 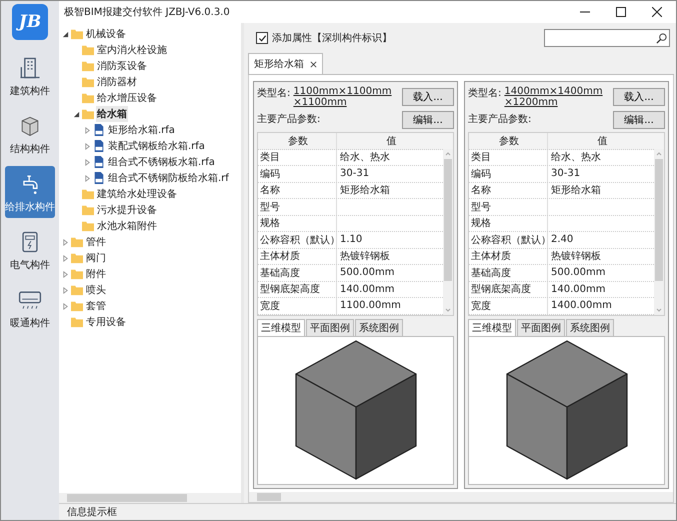 What do you see at coordinates (297, 240) in the screenshot?
I see `table-cell: 公称容积（默认）` at bounding box center [297, 240].